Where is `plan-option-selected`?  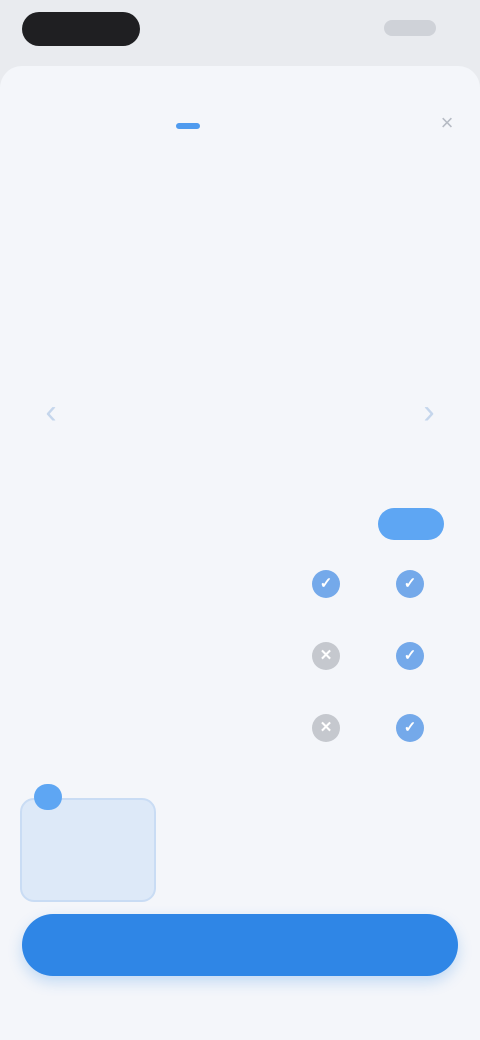 plan-option-selected is located at coordinates (88, 843).